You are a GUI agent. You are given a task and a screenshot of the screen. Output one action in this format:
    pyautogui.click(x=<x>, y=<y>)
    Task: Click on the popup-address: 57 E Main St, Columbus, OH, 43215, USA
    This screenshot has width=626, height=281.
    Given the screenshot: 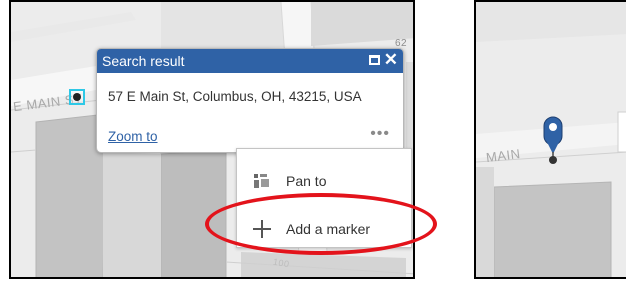 What is the action you would take?
    pyautogui.click(x=235, y=96)
    